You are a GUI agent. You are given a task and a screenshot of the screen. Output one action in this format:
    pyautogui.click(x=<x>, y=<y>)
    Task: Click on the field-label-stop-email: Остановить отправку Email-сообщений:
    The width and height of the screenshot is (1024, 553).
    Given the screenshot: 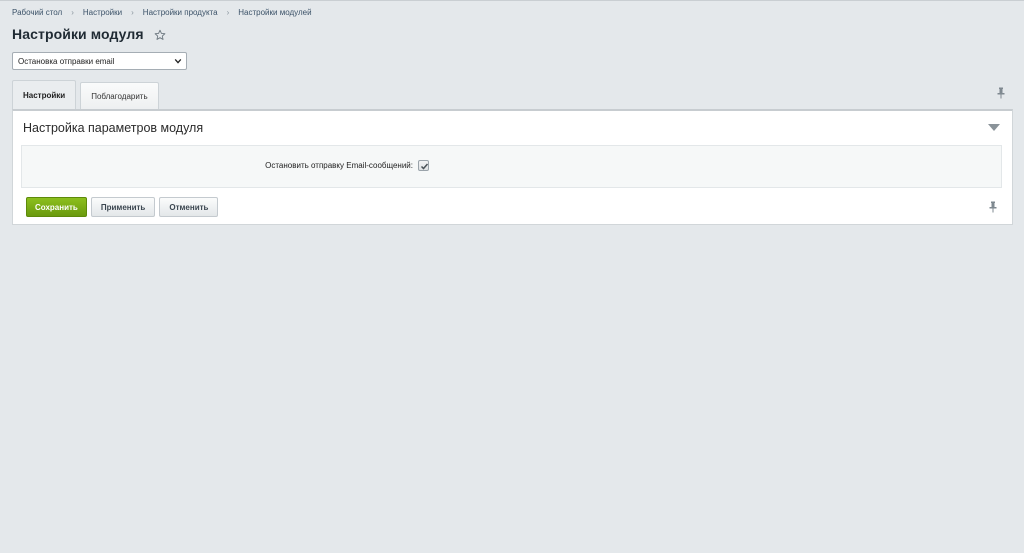 What is the action you would take?
    pyautogui.click(x=339, y=165)
    